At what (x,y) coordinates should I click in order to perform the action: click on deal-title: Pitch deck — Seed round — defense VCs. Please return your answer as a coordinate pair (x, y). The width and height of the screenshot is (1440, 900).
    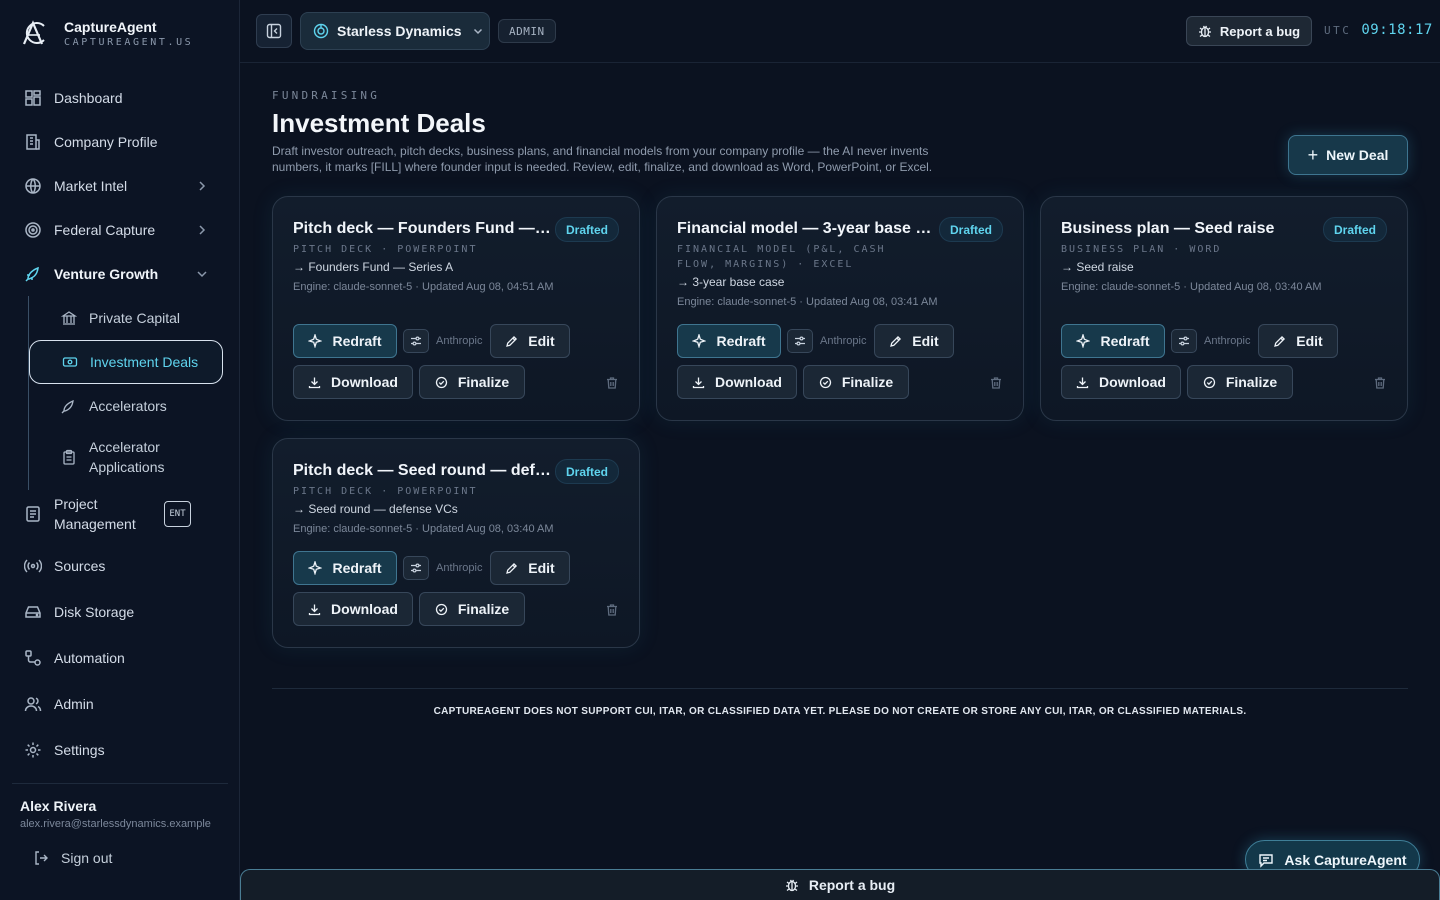
    Looking at the image, I should click on (422, 471).